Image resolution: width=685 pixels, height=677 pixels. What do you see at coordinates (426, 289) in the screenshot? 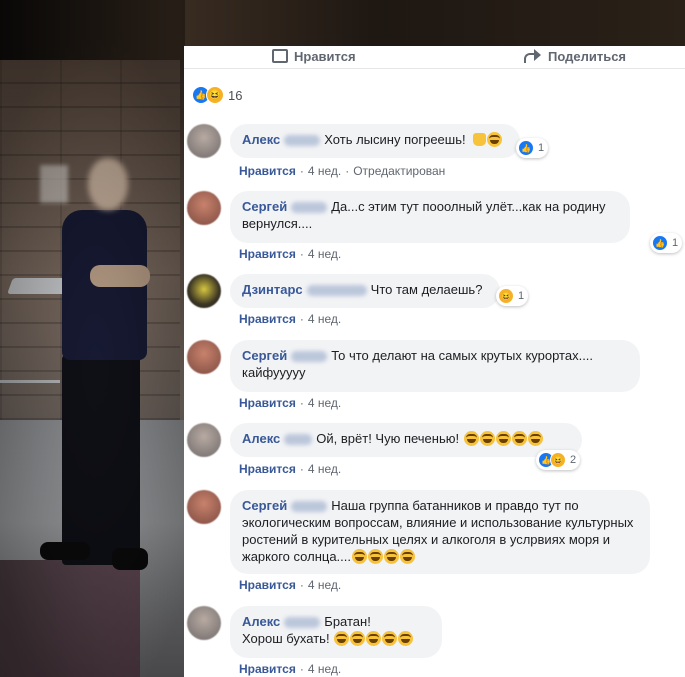
I see `comment-text: Что там делаешь?` at bounding box center [426, 289].